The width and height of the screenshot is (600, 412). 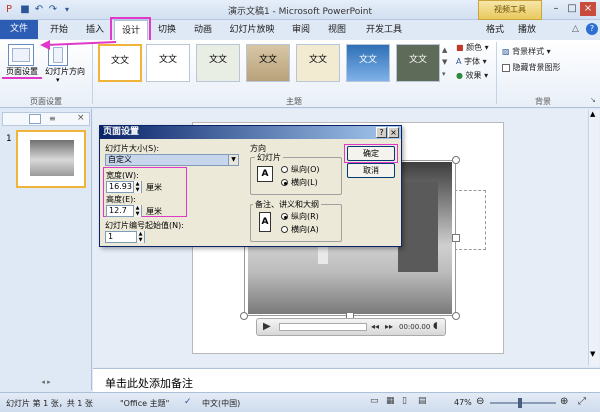 I want to click on more-themes-icon: ▾, so click(x=444, y=74).